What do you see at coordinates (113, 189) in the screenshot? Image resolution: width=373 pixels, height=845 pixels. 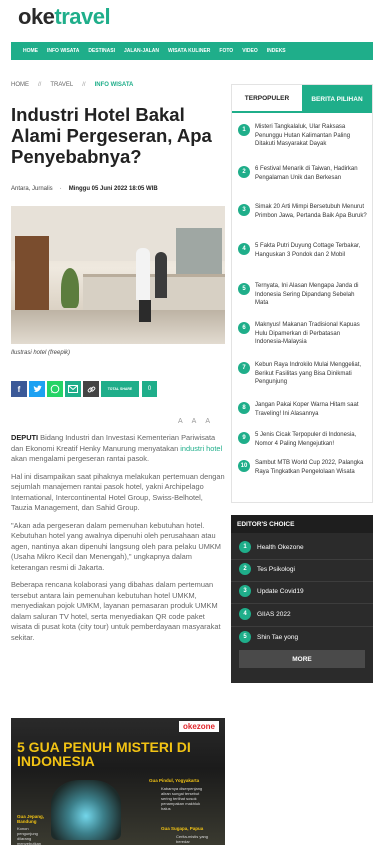 I see `publish-date: Minggu 05 Juni 2022 18:05 WIB` at bounding box center [113, 189].